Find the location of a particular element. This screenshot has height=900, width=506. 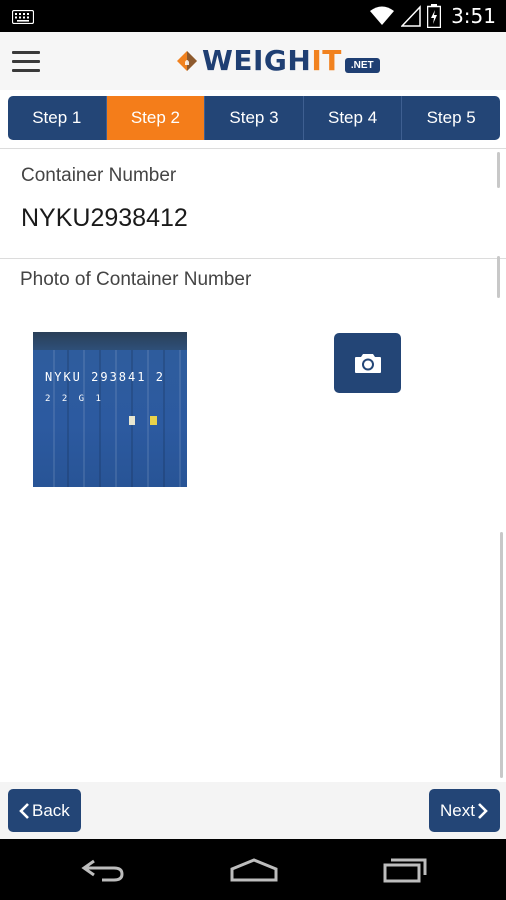

status-bar: 3:51 is located at coordinates (253, 16).